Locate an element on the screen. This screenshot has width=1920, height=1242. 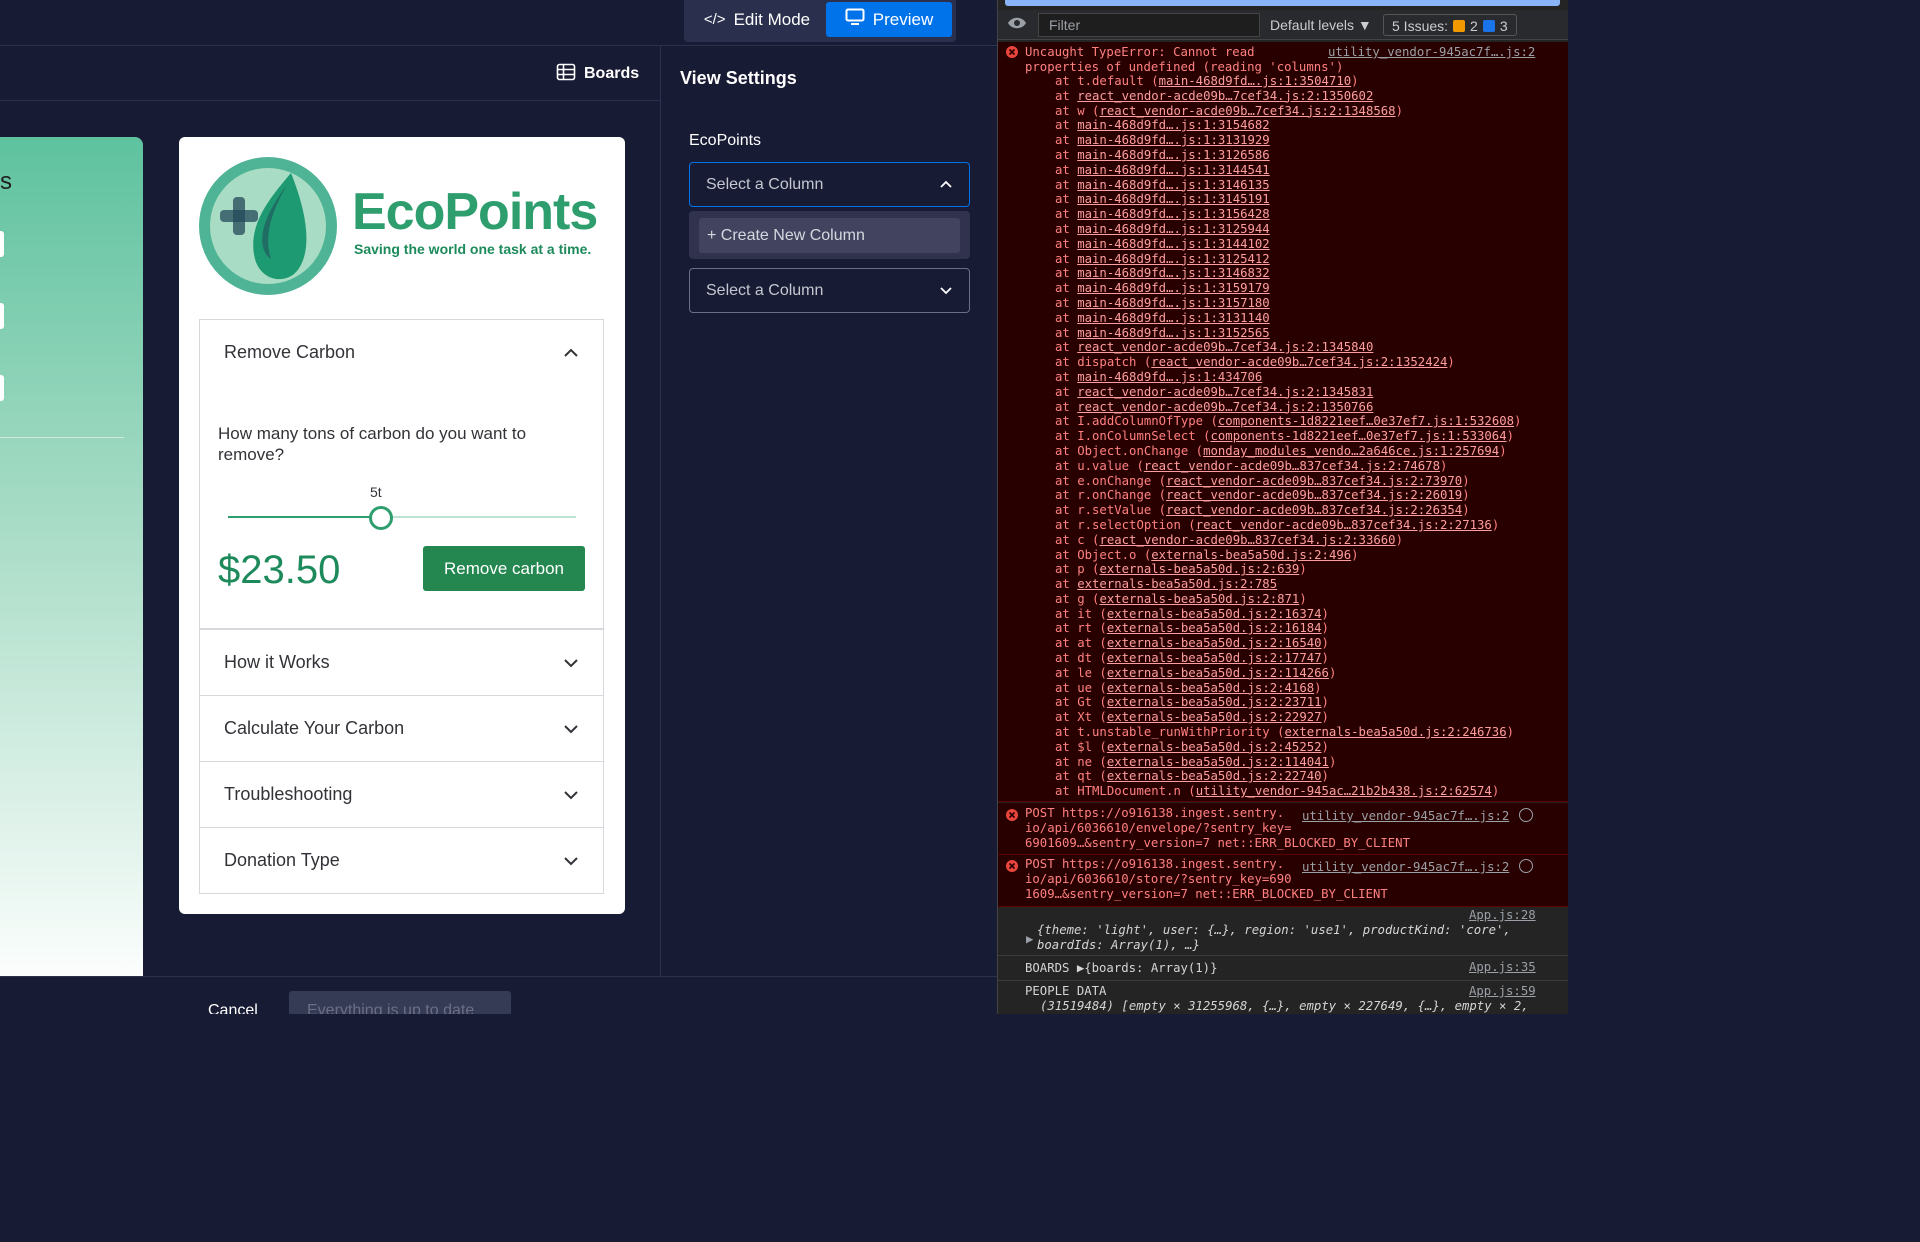
stack-frame-link: externals-bea5a50d.js:2:22927 is located at coordinates (1214, 717).